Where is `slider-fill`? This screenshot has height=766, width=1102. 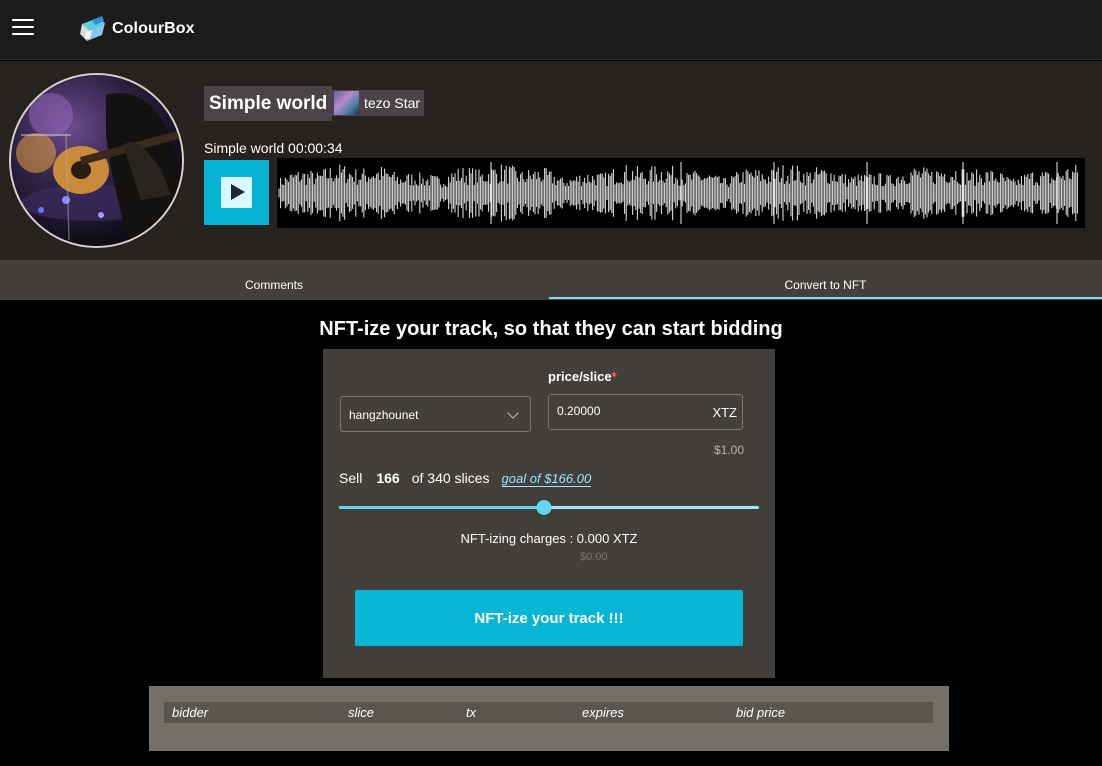 slider-fill is located at coordinates (441, 507).